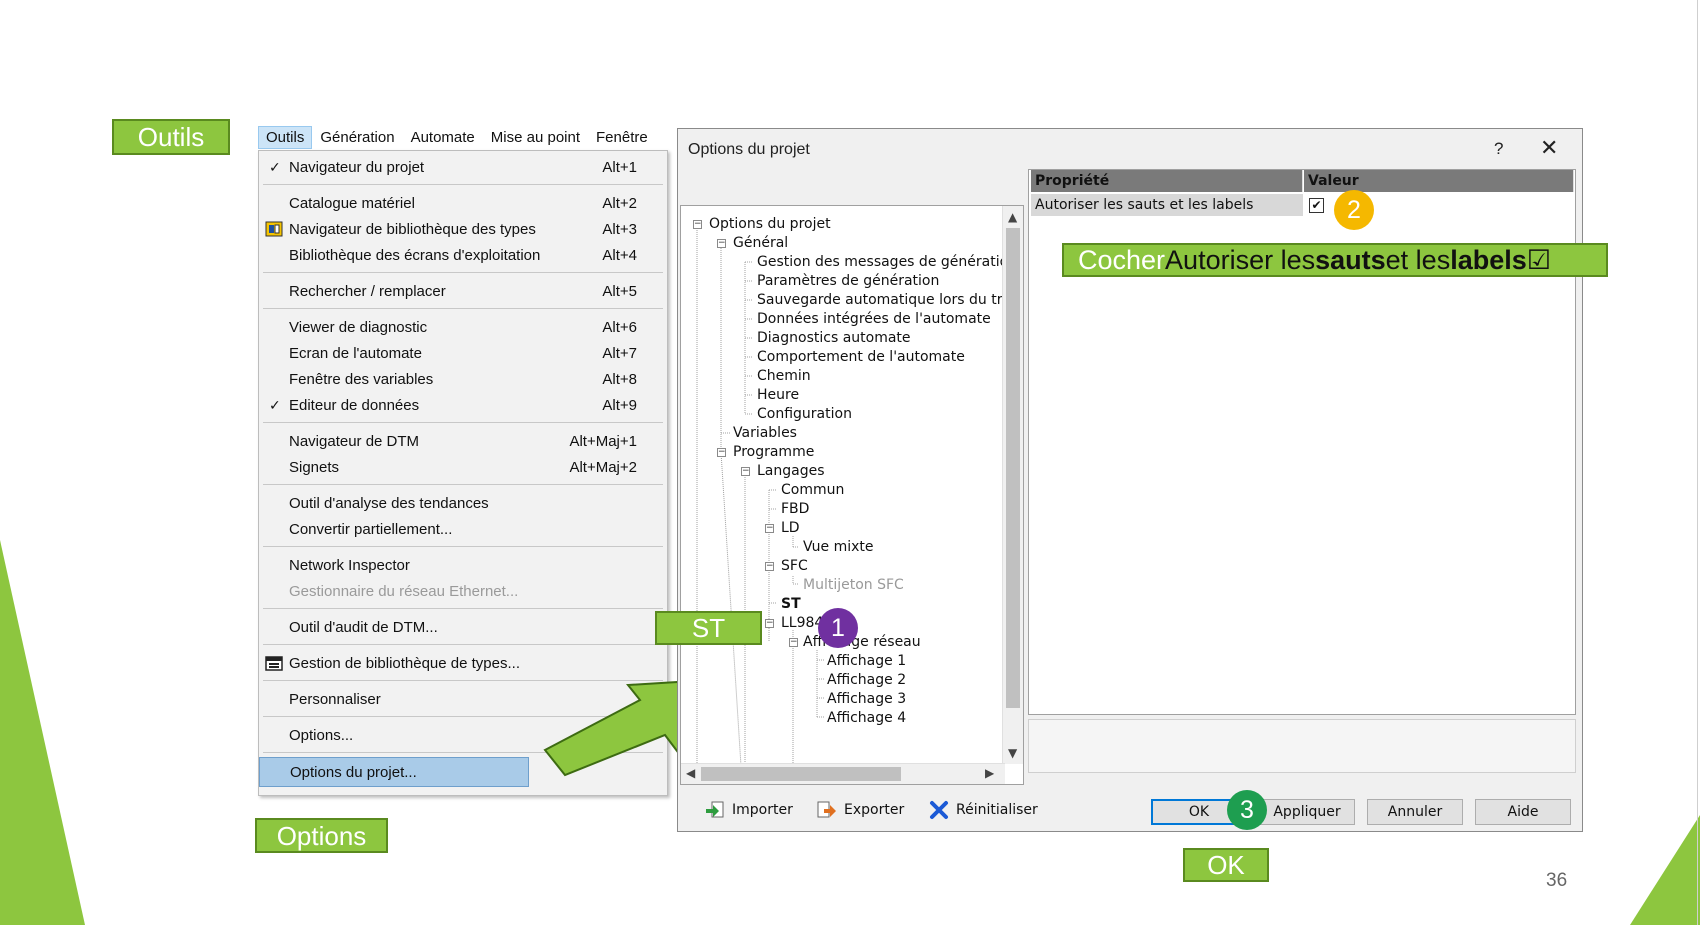  What do you see at coordinates (1302, 746) in the screenshot?
I see `property-description-panel` at bounding box center [1302, 746].